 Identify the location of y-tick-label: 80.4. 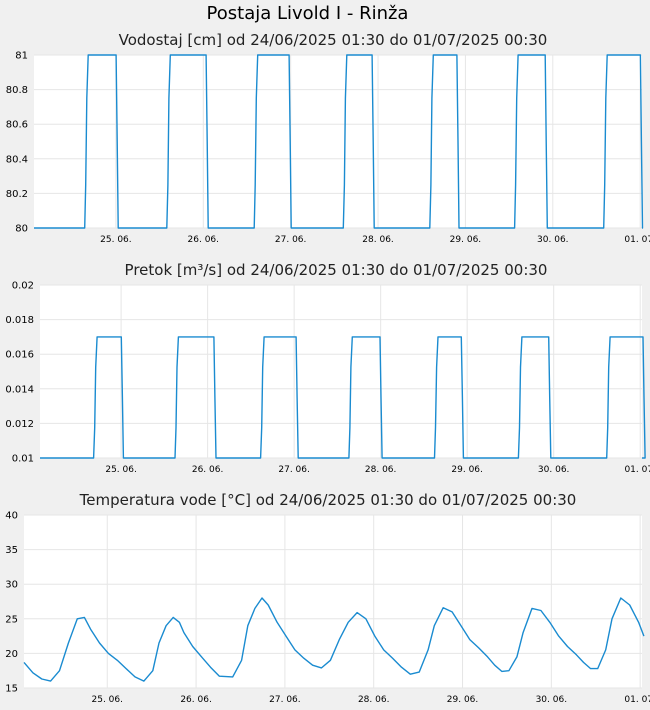
(17, 159).